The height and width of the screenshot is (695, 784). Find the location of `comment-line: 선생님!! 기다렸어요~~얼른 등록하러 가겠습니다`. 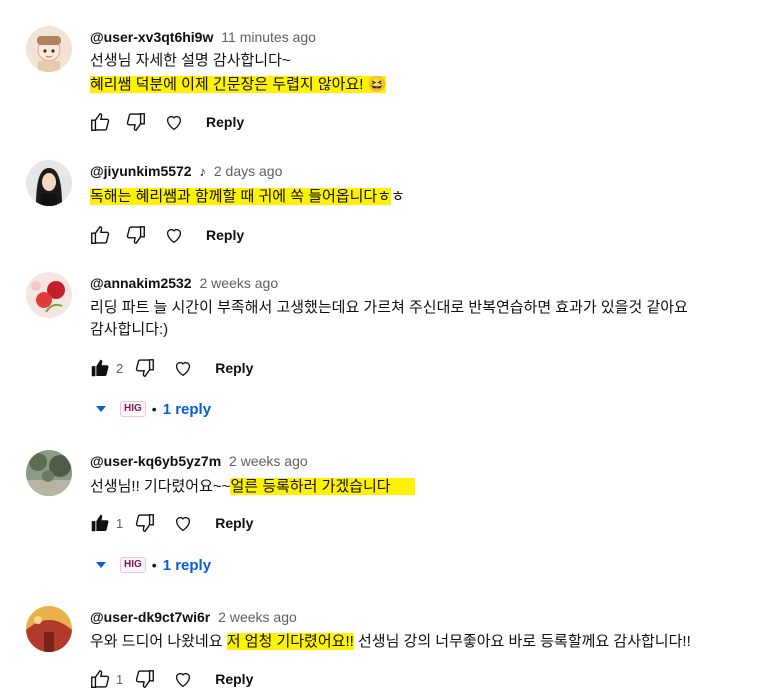

comment-line: 선생님!! 기다렸어요~~얼른 등록하러 가겠습니다 is located at coordinates (252, 487).